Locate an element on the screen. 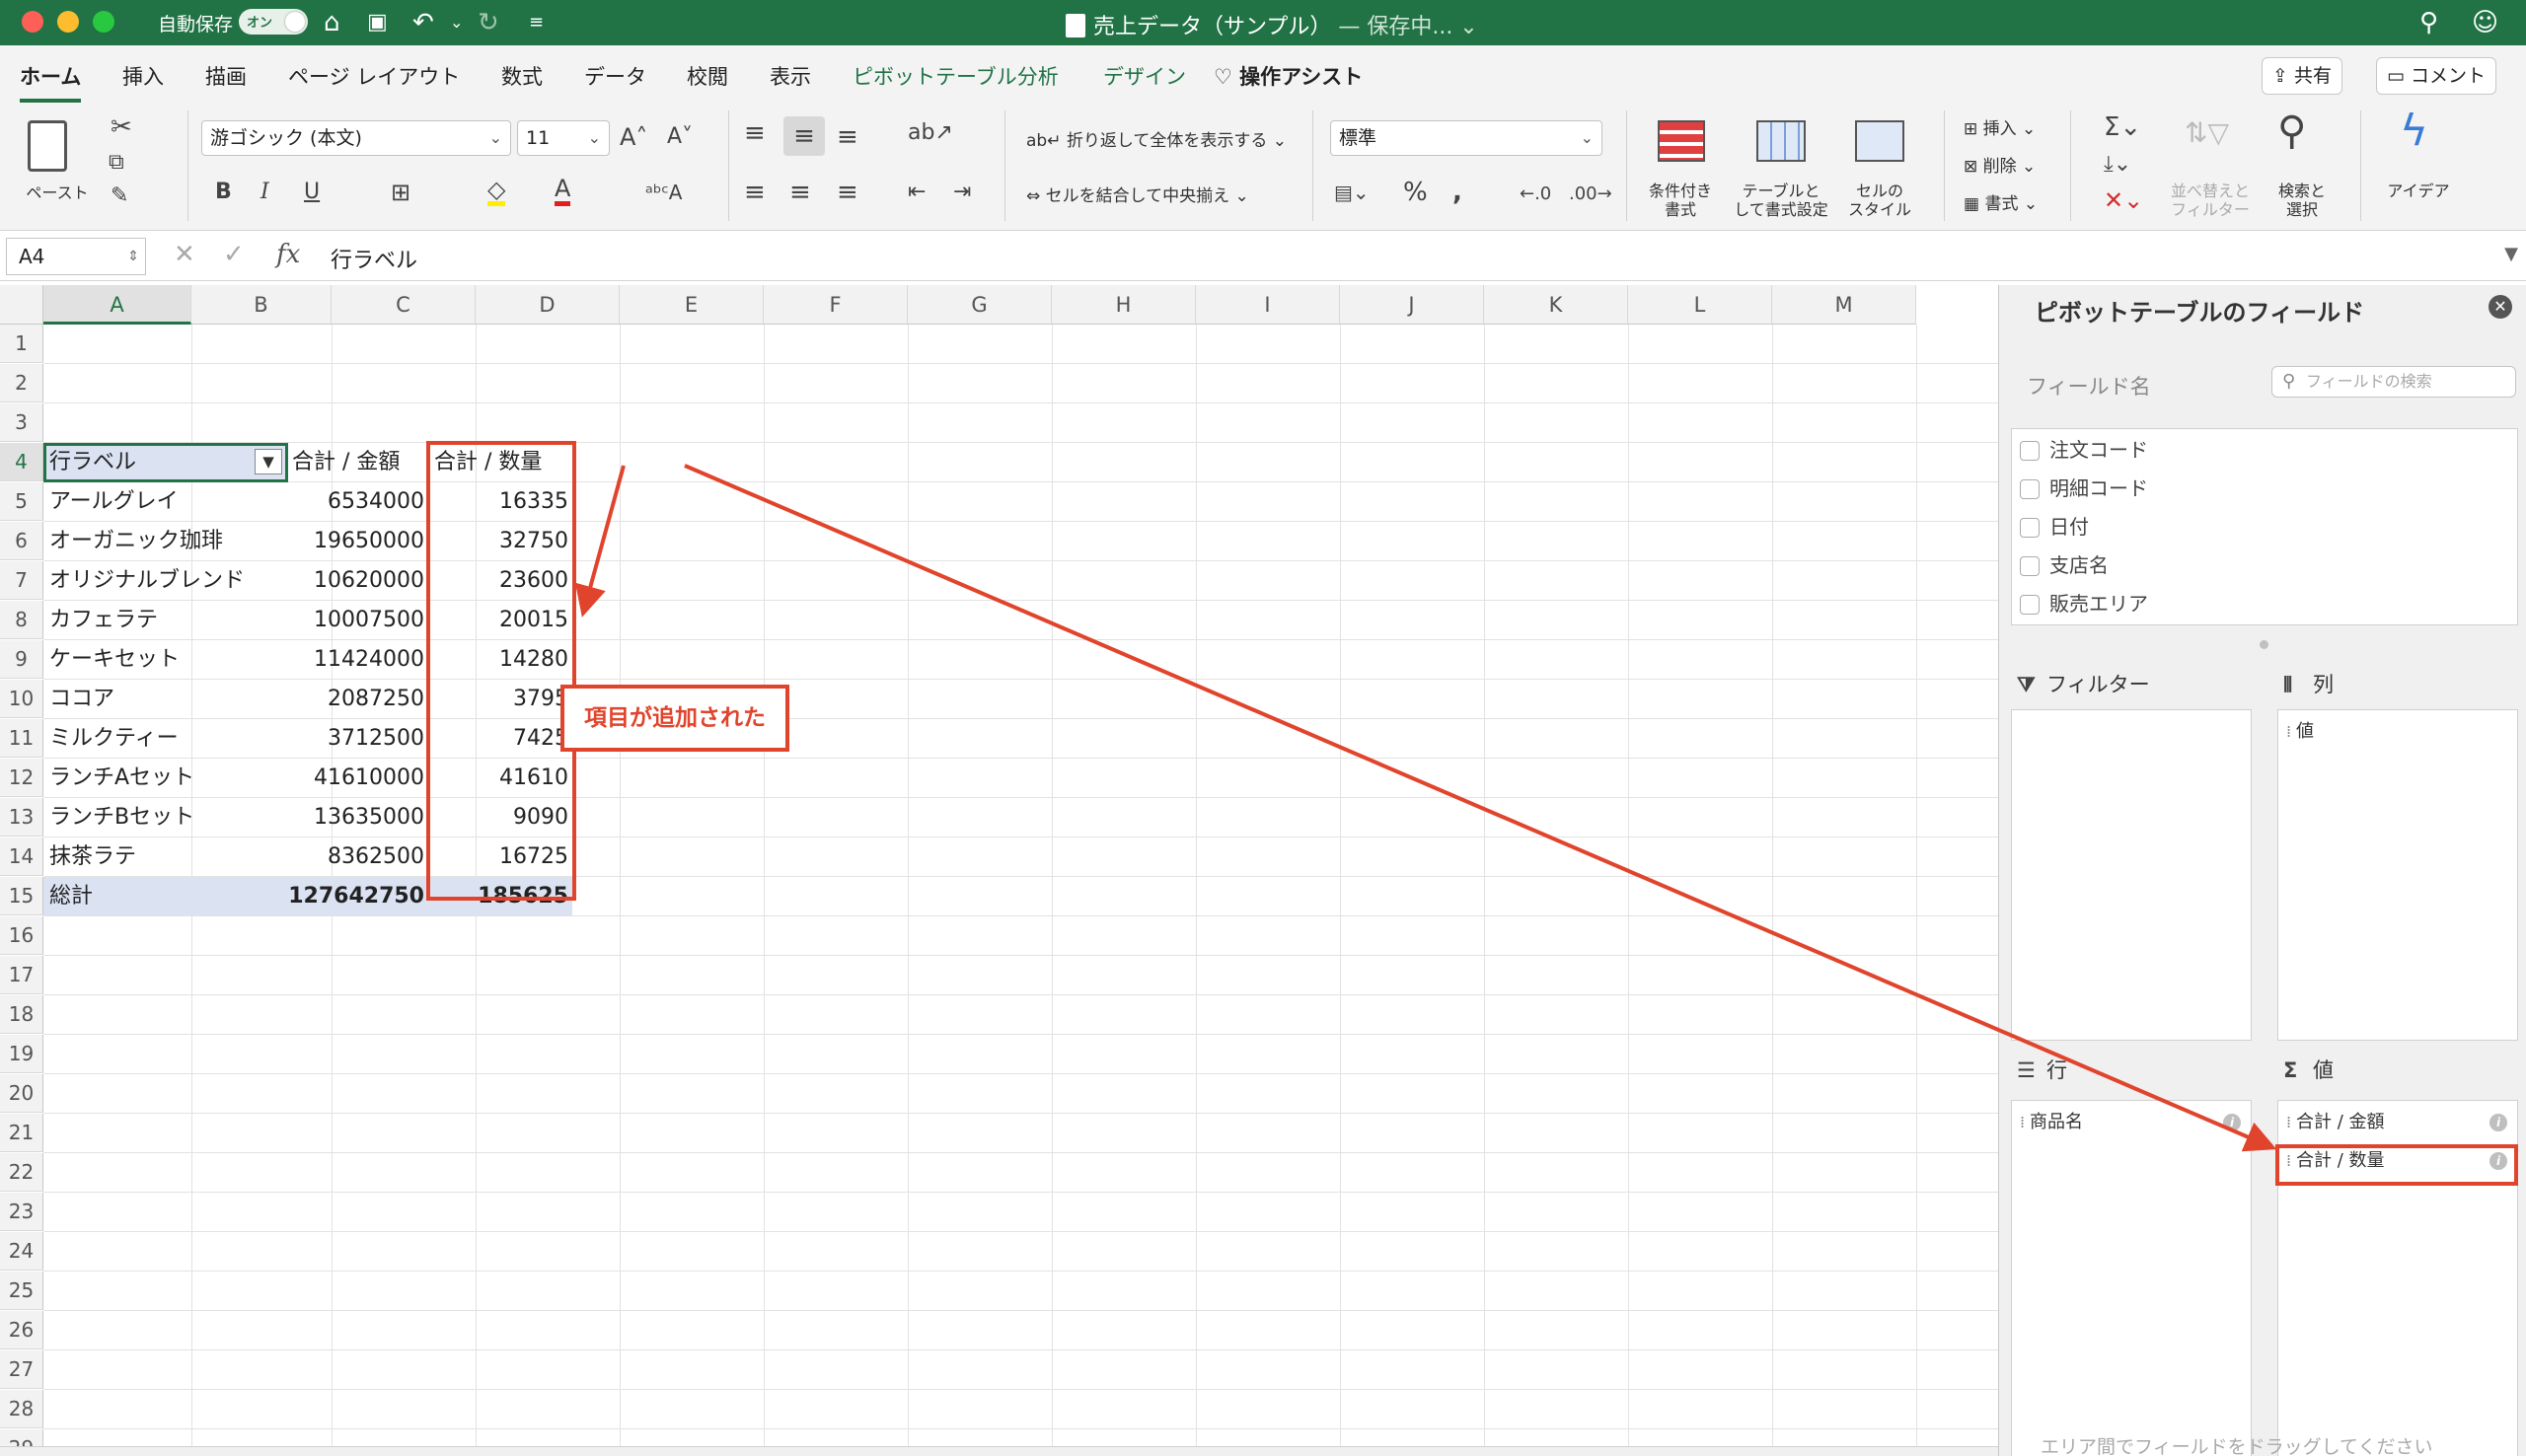 This screenshot has width=2526, height=1456. number-format-select: 標準 ⌄ is located at coordinates (1466, 138).